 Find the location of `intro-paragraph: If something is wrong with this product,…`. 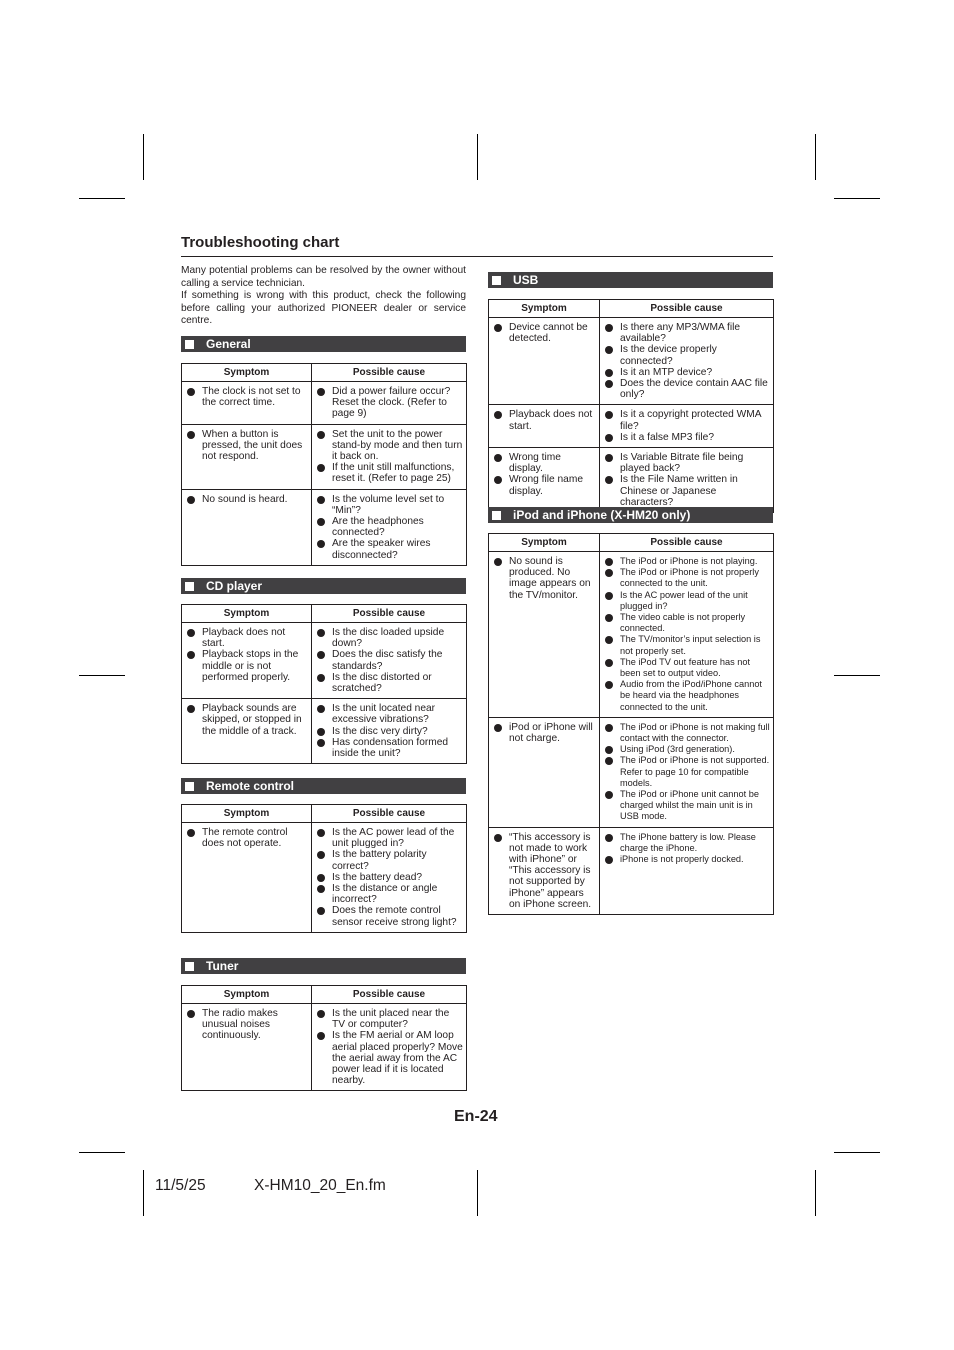

intro-paragraph: If something is wrong with this product,… is located at coordinates (323, 308).